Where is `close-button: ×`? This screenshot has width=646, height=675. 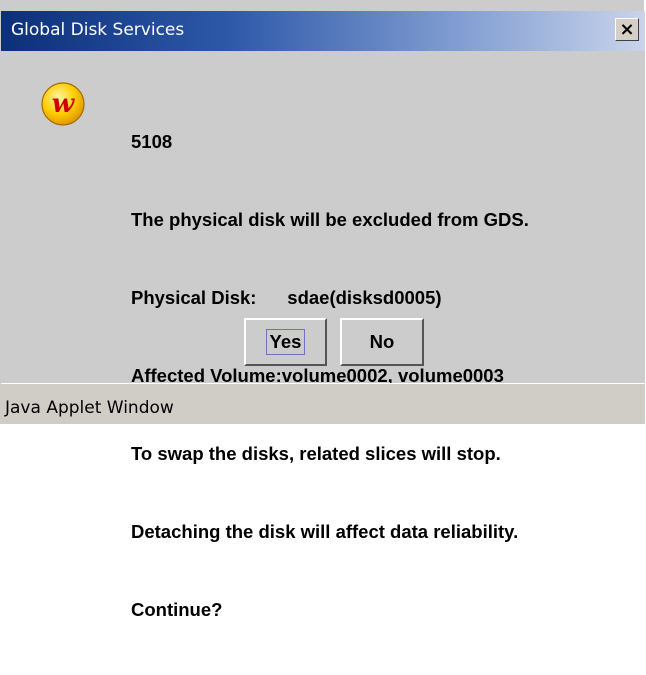
close-button: × is located at coordinates (627, 29).